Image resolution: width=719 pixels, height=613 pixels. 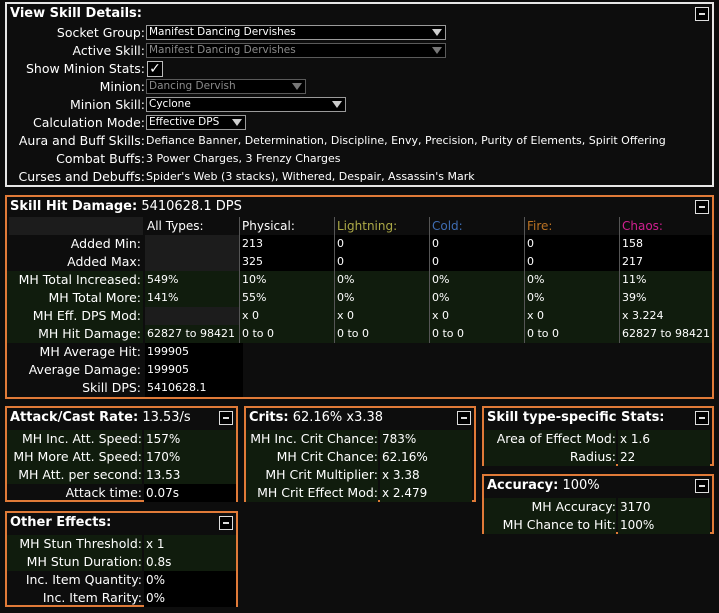 I want to click on show-minion-checkbox: ✓, so click(x=155, y=69).